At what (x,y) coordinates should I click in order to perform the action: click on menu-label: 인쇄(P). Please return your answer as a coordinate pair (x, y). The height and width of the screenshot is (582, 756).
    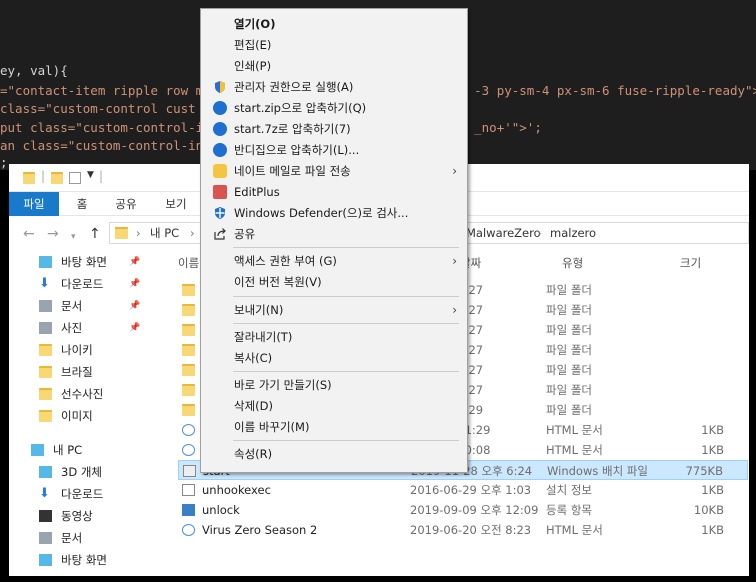
    Looking at the image, I should click on (253, 66).